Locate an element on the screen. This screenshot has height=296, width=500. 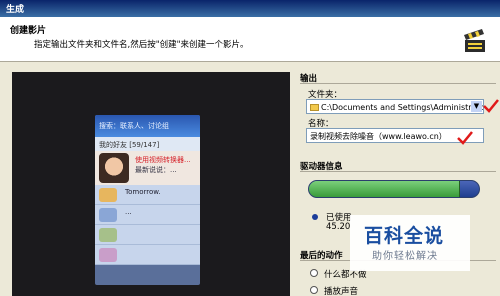
window-title: 生成 is located at coordinates (15, 10).